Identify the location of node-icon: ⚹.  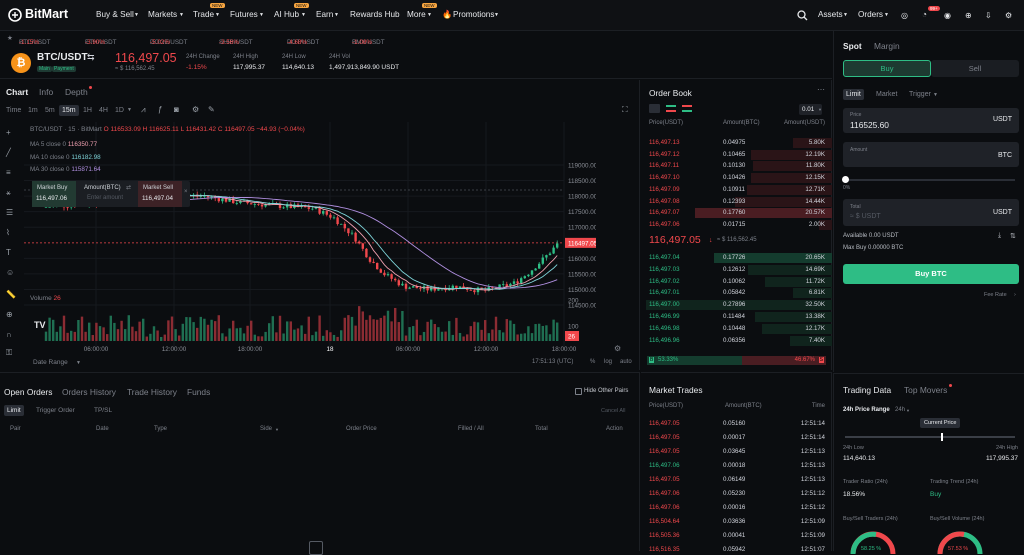
(8, 193).